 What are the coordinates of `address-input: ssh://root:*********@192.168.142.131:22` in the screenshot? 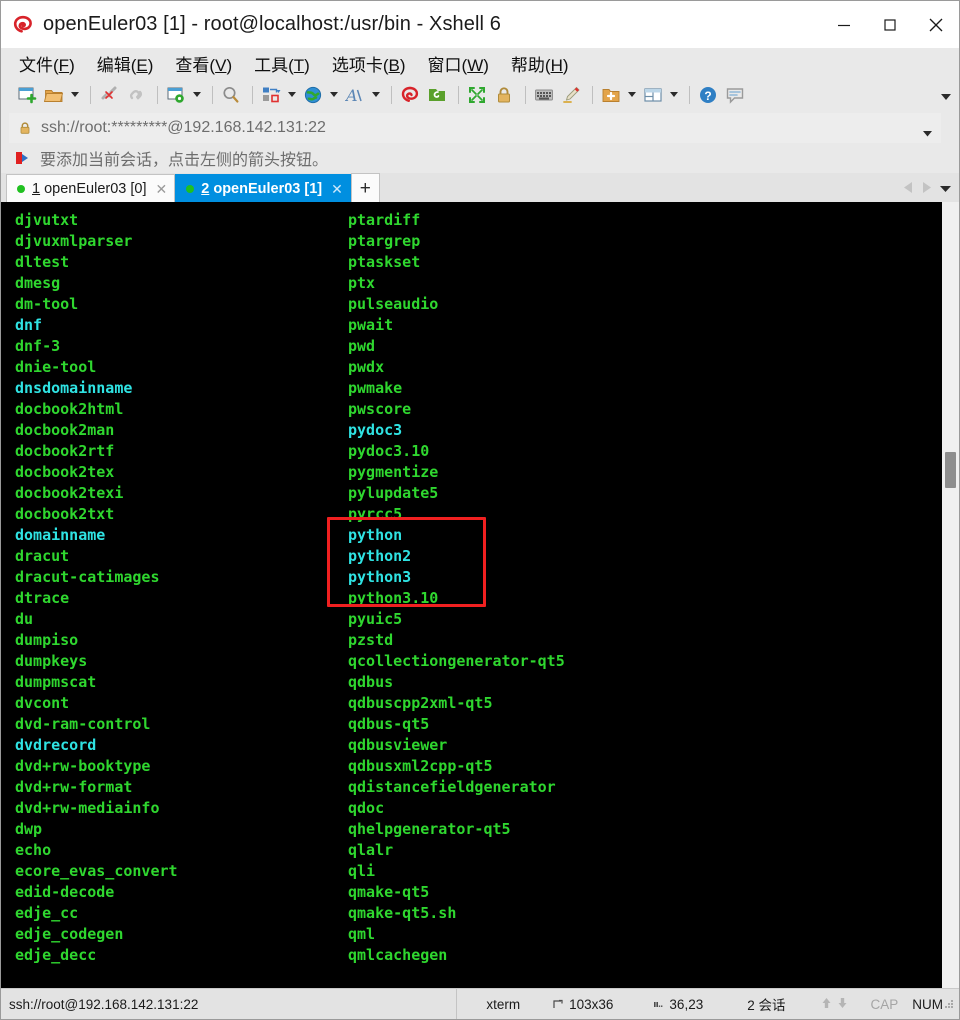 It's located at (183, 128).